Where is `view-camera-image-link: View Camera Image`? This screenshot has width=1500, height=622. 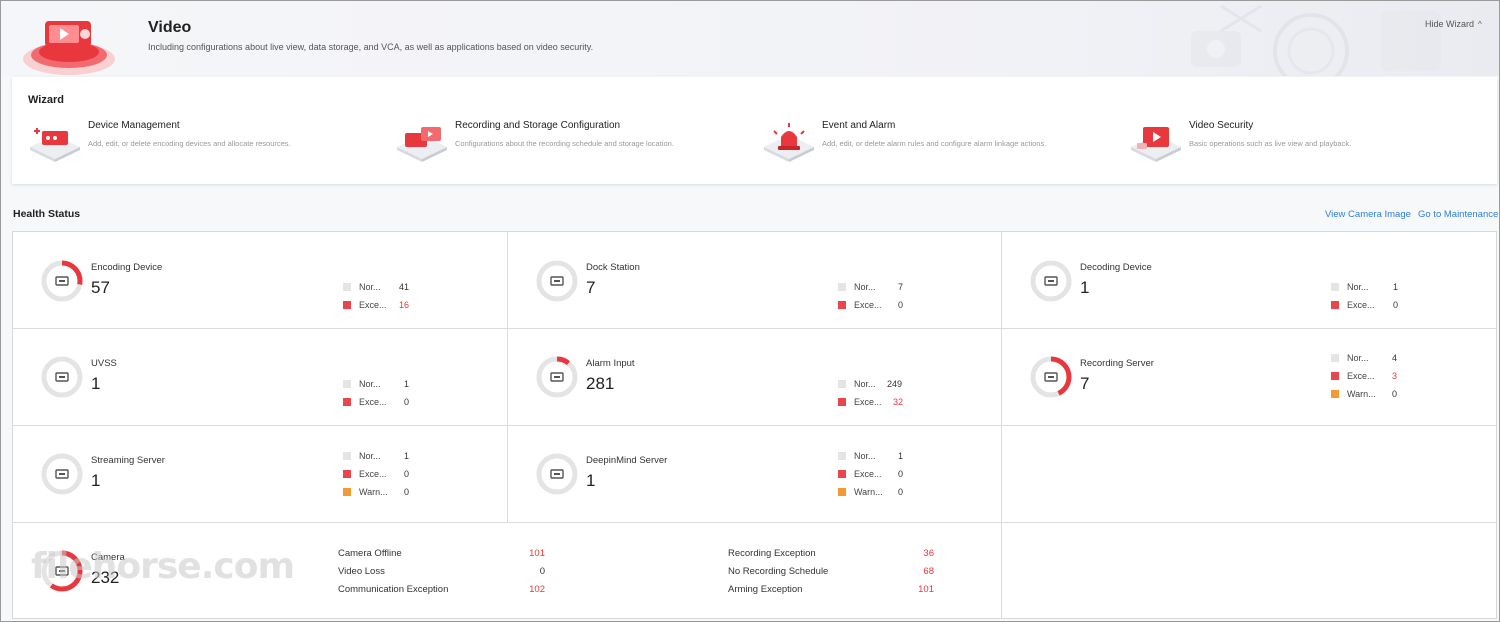 view-camera-image-link: View Camera Image is located at coordinates (1368, 214).